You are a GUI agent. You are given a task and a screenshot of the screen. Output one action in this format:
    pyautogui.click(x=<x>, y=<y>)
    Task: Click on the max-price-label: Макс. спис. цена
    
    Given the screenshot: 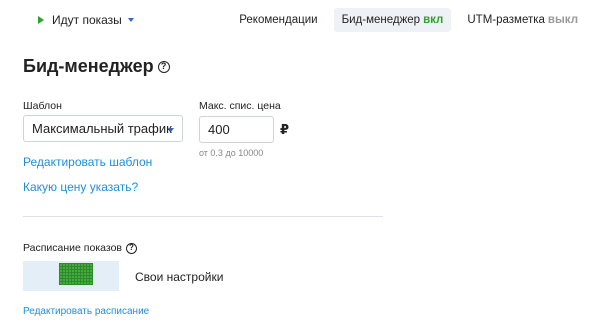 What is the action you would take?
    pyautogui.click(x=240, y=106)
    